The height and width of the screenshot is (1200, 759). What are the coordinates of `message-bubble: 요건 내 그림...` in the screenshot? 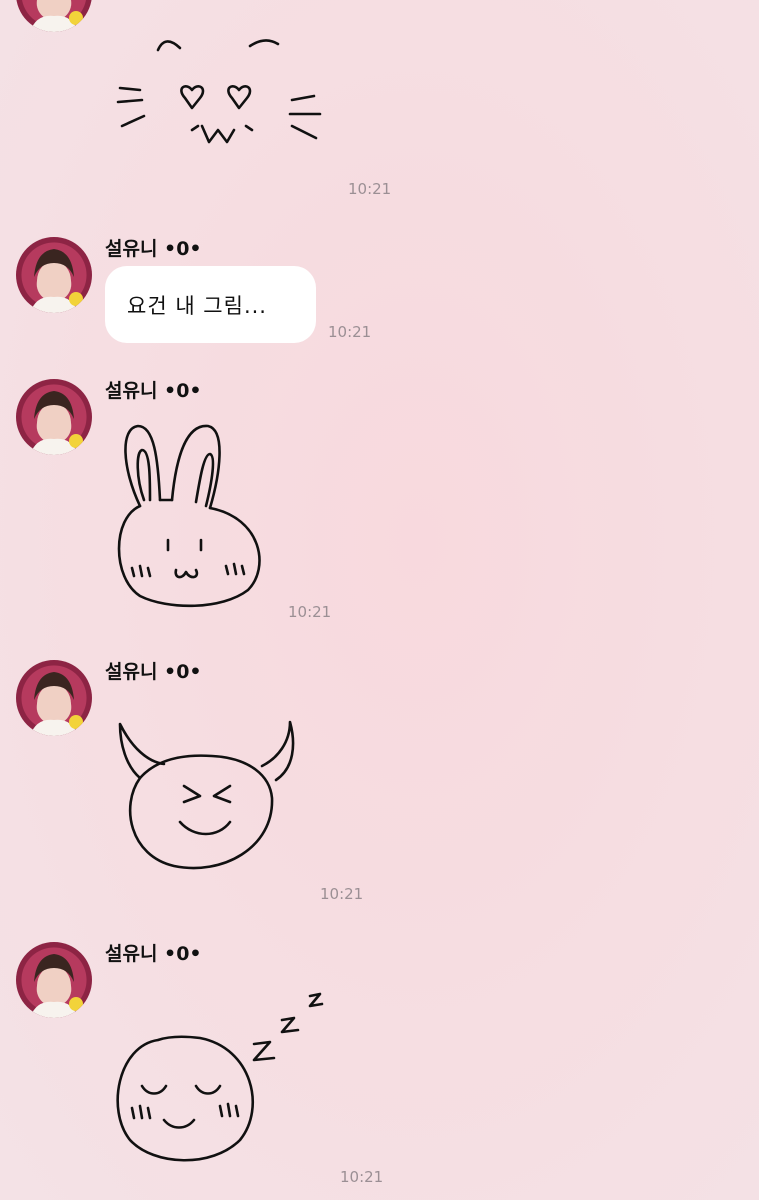 It's located at (210, 304).